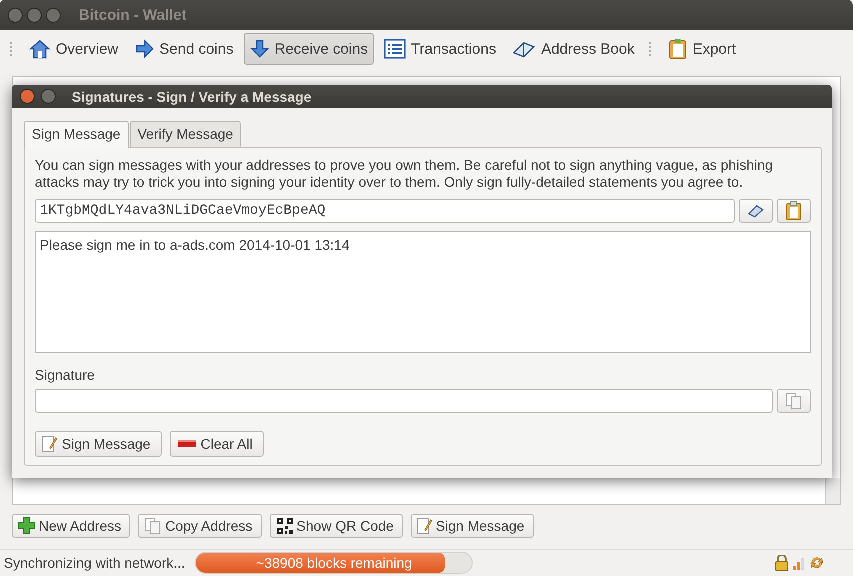 The height and width of the screenshot is (576, 853). Describe the element at coordinates (34, 15) in the screenshot. I see `minimize-button` at that location.